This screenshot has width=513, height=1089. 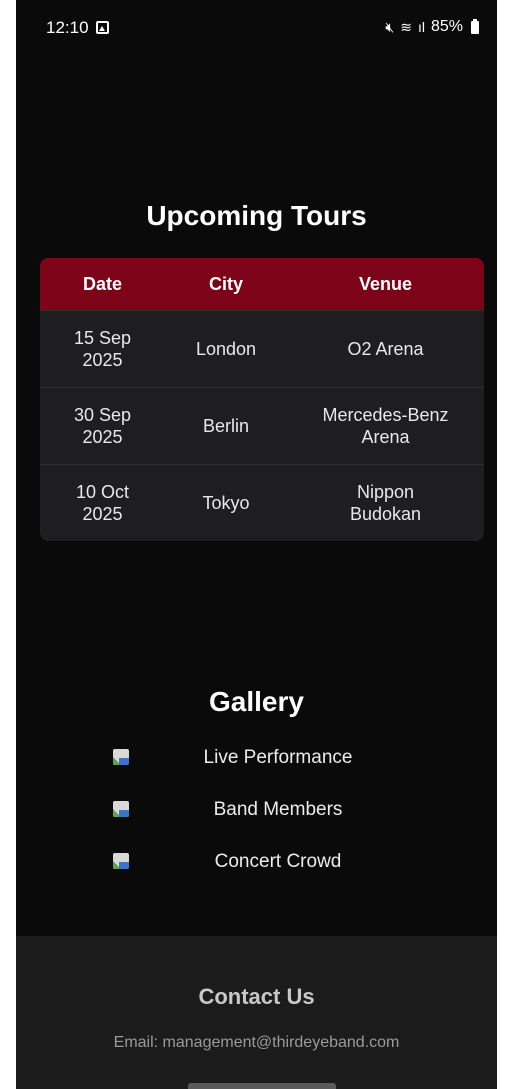 I want to click on gallery-item-label: Live Performance, so click(x=278, y=757).